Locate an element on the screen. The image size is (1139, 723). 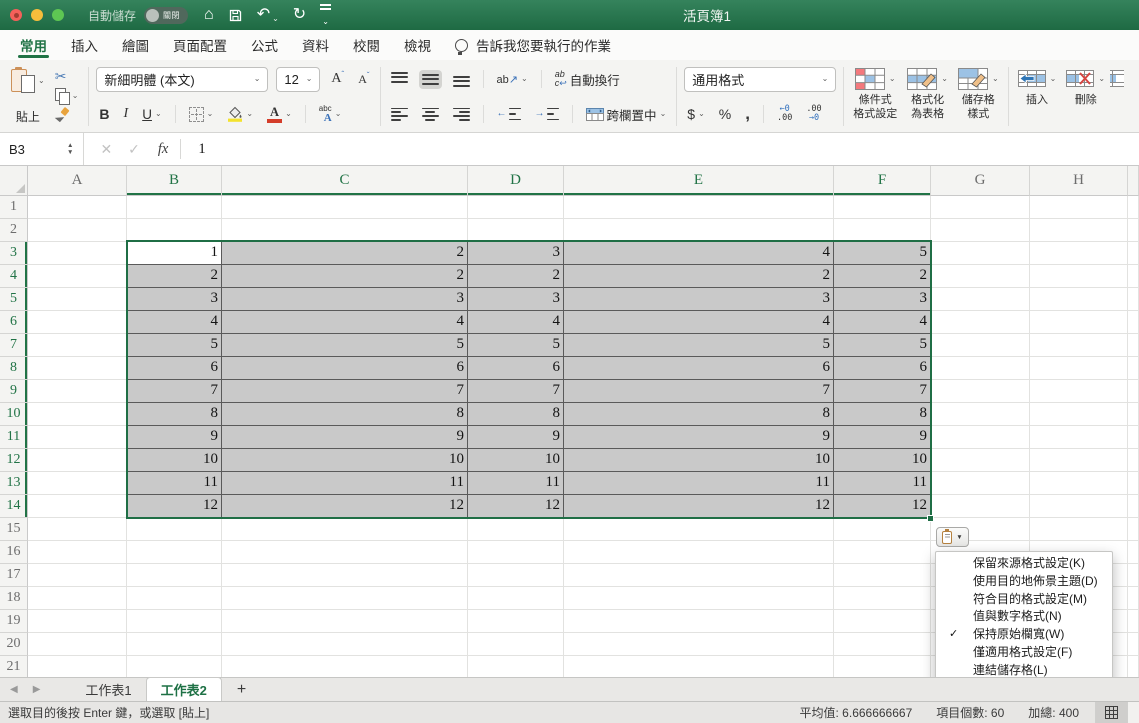
cell-H15 is located at coordinates (1079, 529).